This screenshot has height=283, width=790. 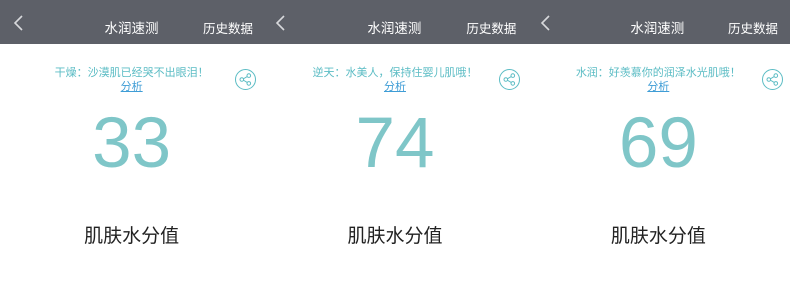 I want to click on moisture-score: 33, so click(x=132, y=143).